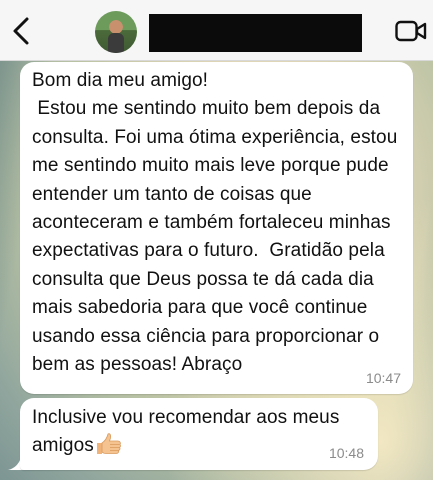 This screenshot has width=433, height=480. Describe the element at coordinates (411, 31) in the screenshot. I see `video-camera-icon` at that location.